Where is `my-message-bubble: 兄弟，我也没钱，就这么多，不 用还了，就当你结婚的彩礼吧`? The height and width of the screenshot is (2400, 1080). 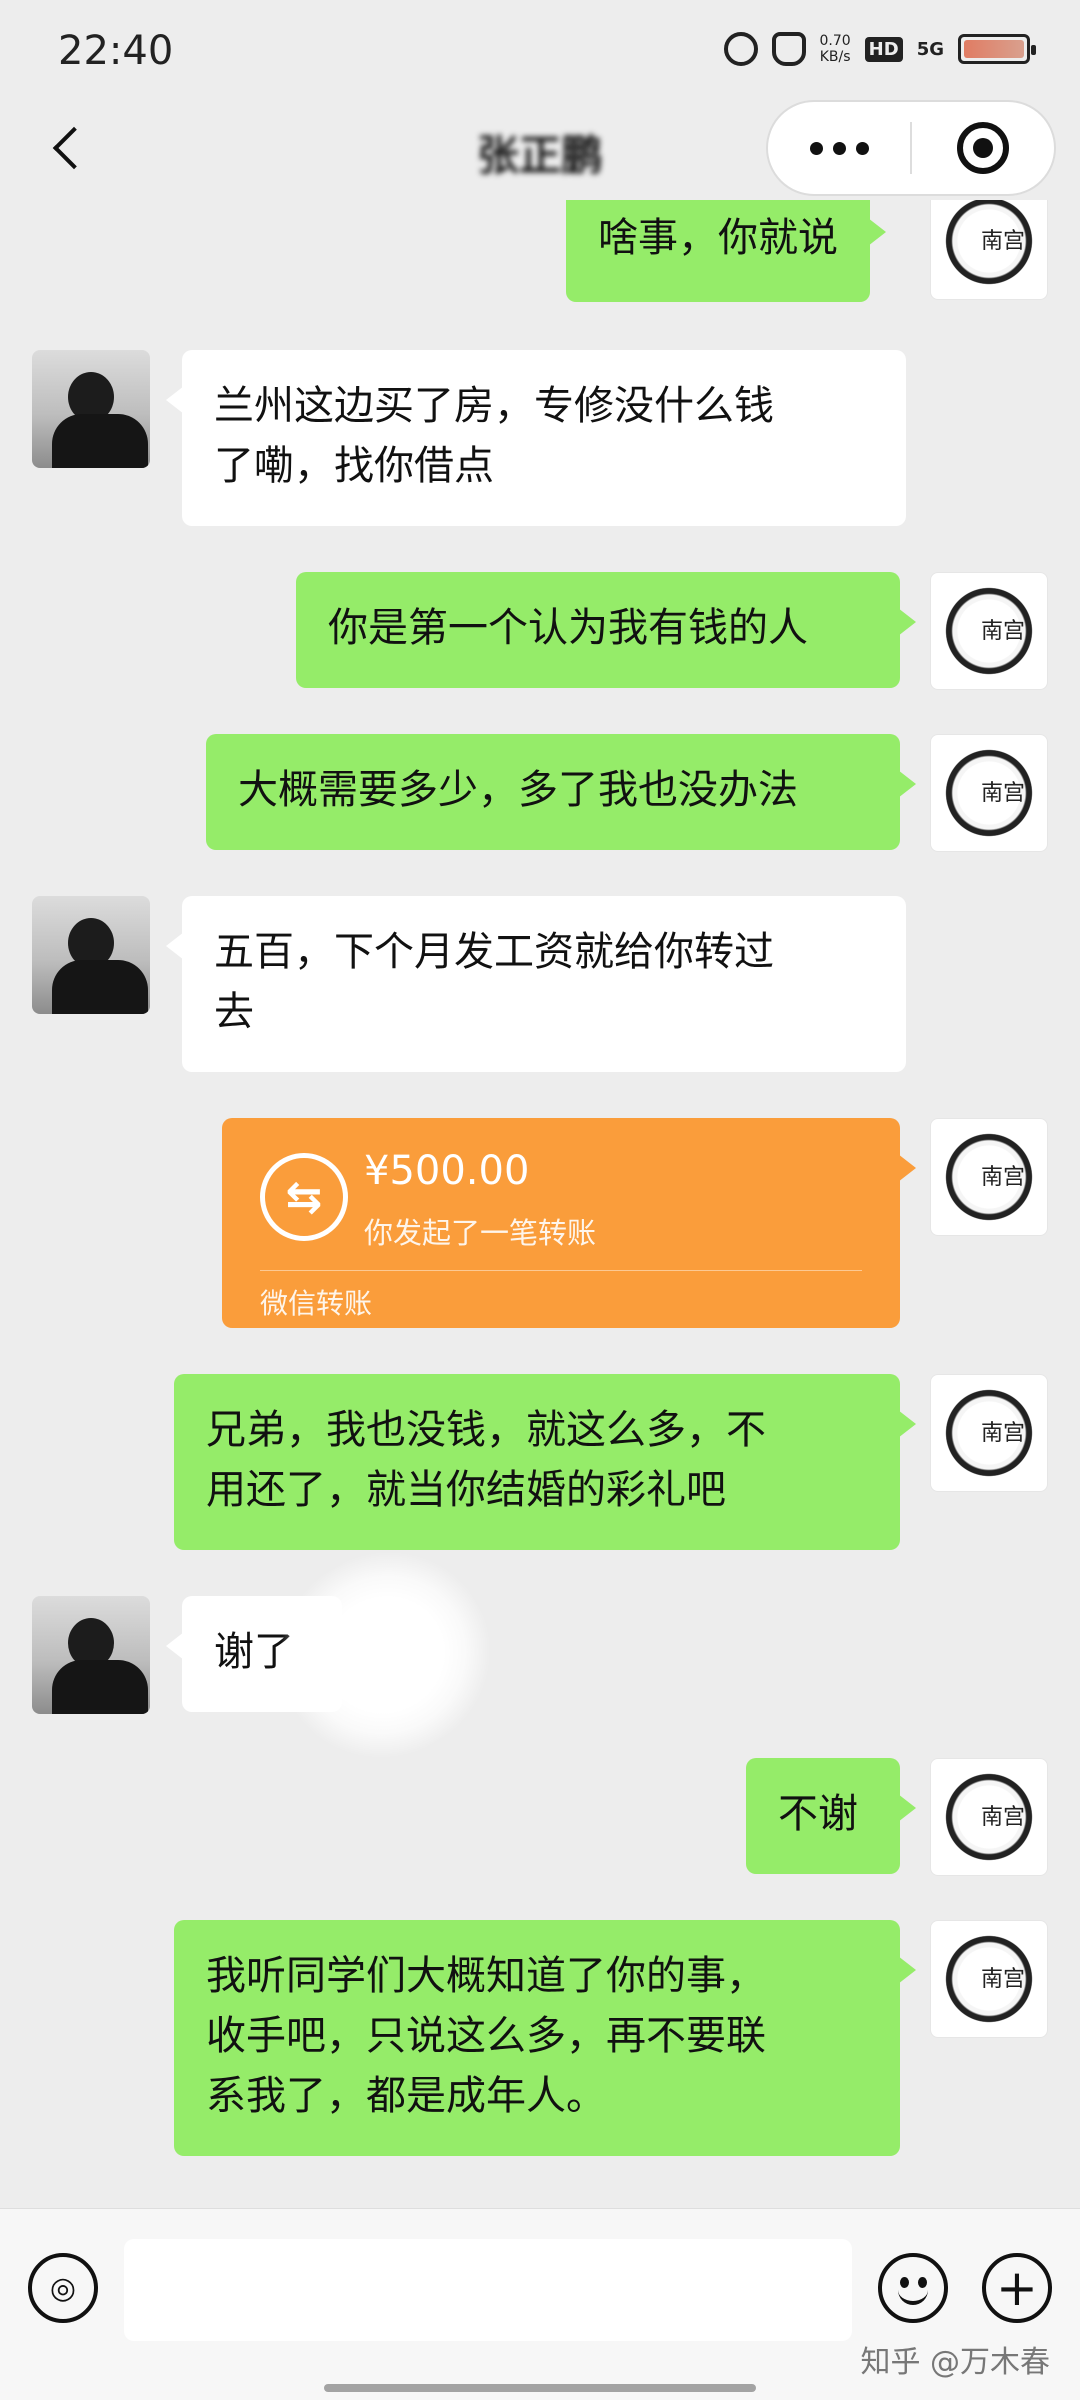
my-message-bubble: 兄弟，我也没钱，就这么多，不 用还了，就当你结婚的彩礼吧 is located at coordinates (545, 1462).